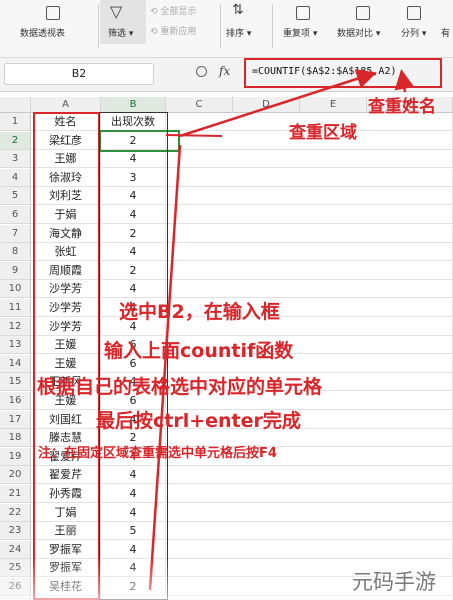 The height and width of the screenshot is (600, 453). What do you see at coordinates (116, 11) in the screenshot?
I see `filter-funnel-icon: ▽` at bounding box center [116, 11].